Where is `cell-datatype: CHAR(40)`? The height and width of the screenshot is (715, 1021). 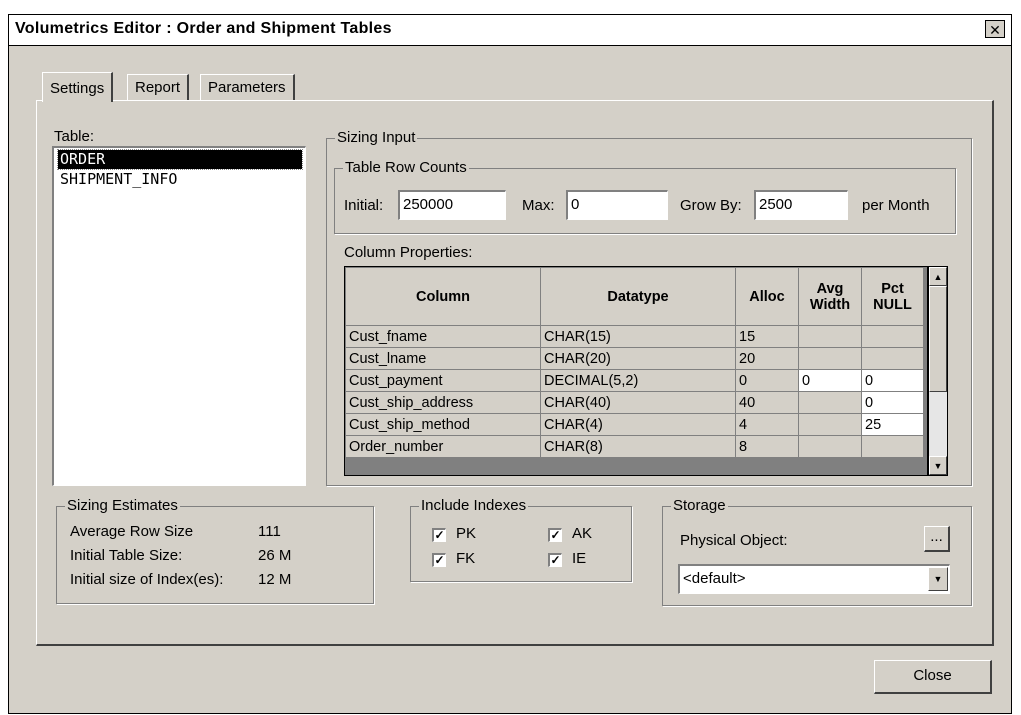
cell-datatype: CHAR(40) is located at coordinates (638, 402).